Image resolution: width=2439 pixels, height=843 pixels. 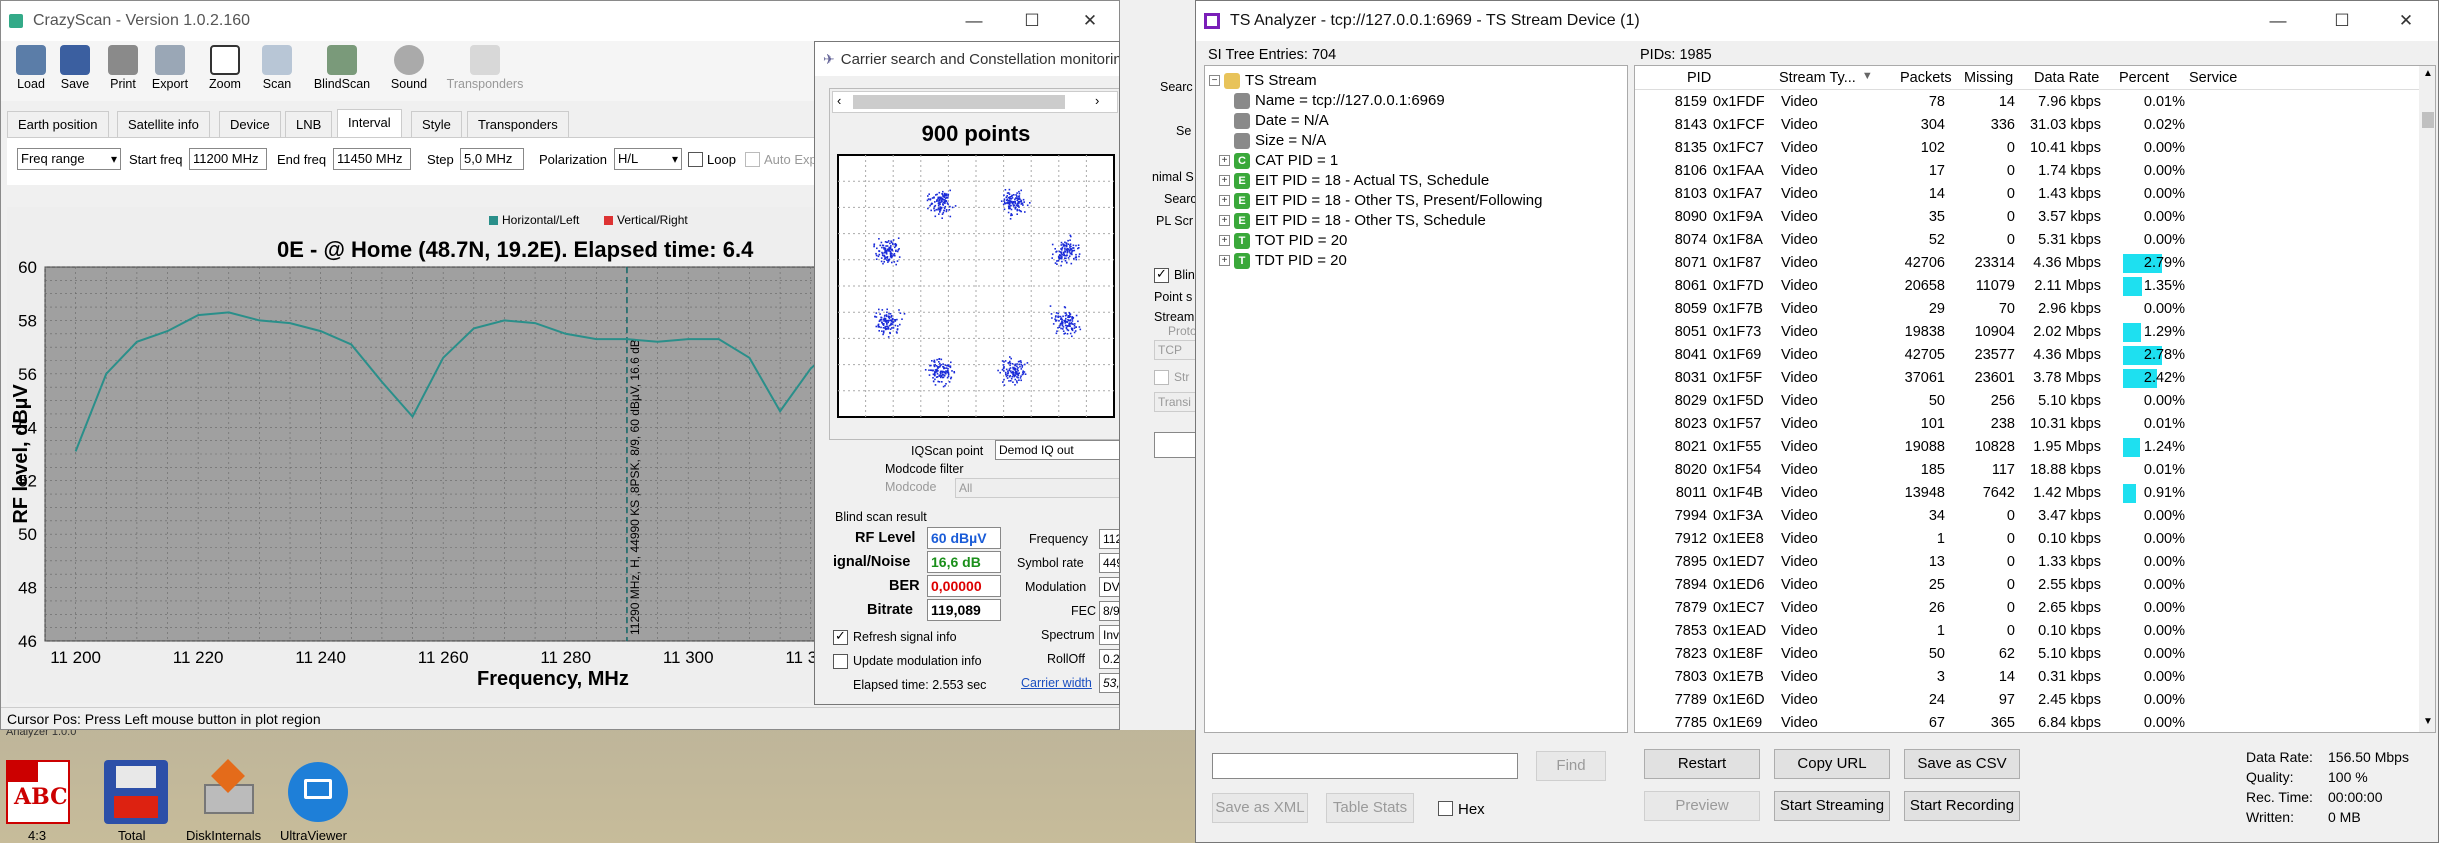 I want to click on table-row: 8041 0x1F69 Video 42705 23577 4.36 Mbps 2.78%, so click(x=2027, y=355).